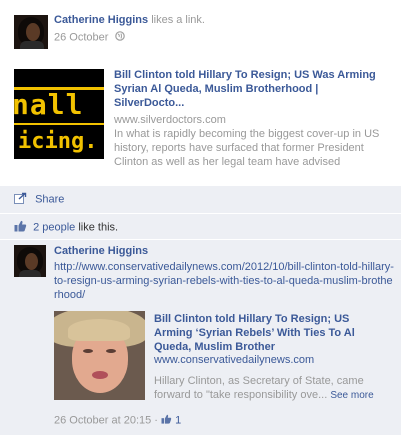 Image resolution: width=401 pixels, height=435 pixels. What do you see at coordinates (31, 32) in the screenshot?
I see `author-avatar` at bounding box center [31, 32].